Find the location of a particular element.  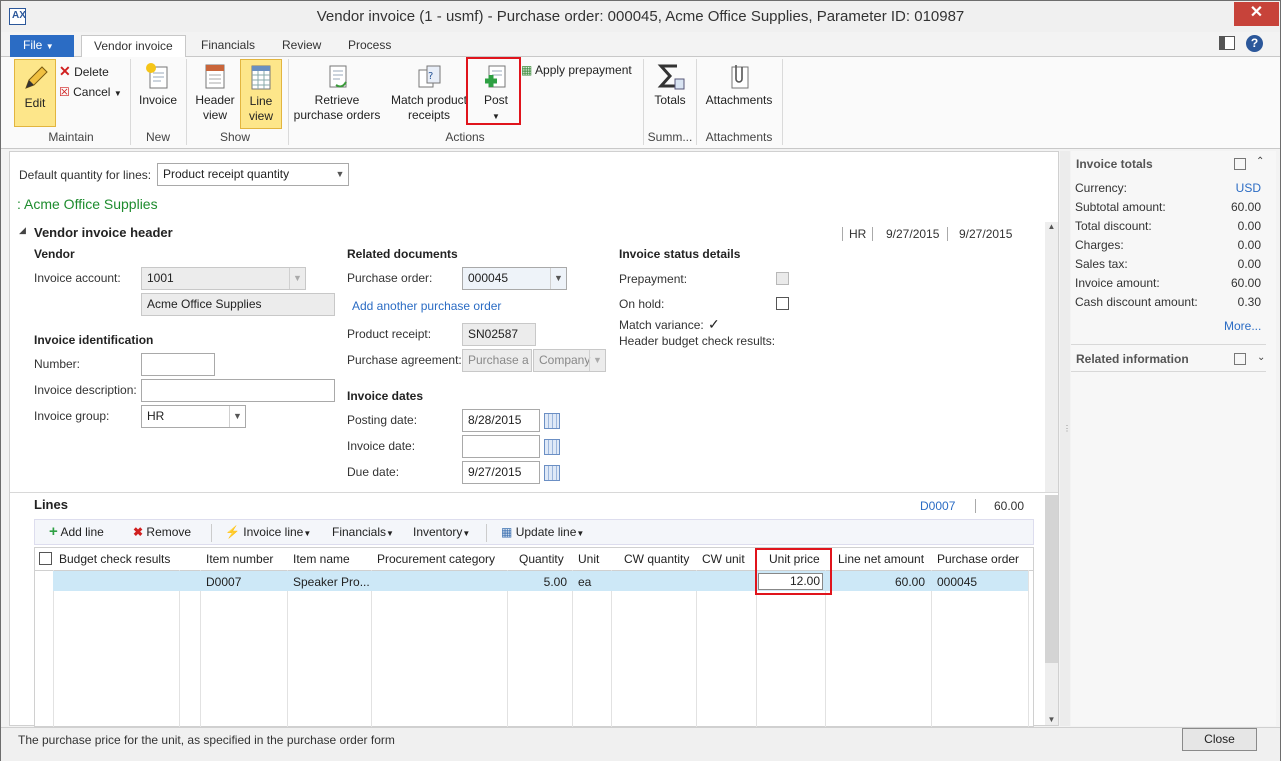

remove-button: ✖ Remove is located at coordinates (162, 532).